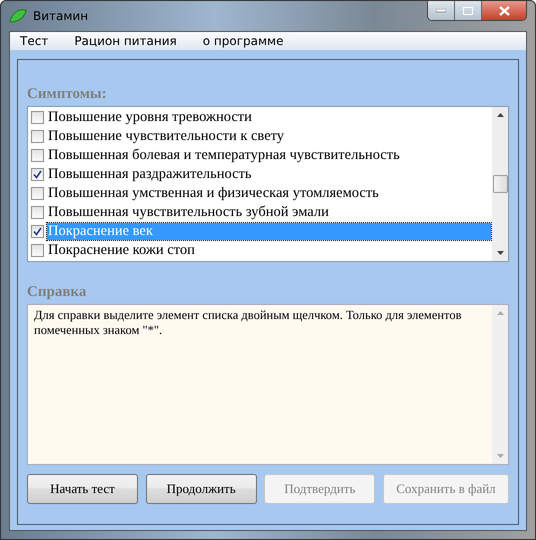  Describe the element at coordinates (57, 292) in the screenshot. I see `section-label: Справка` at that location.